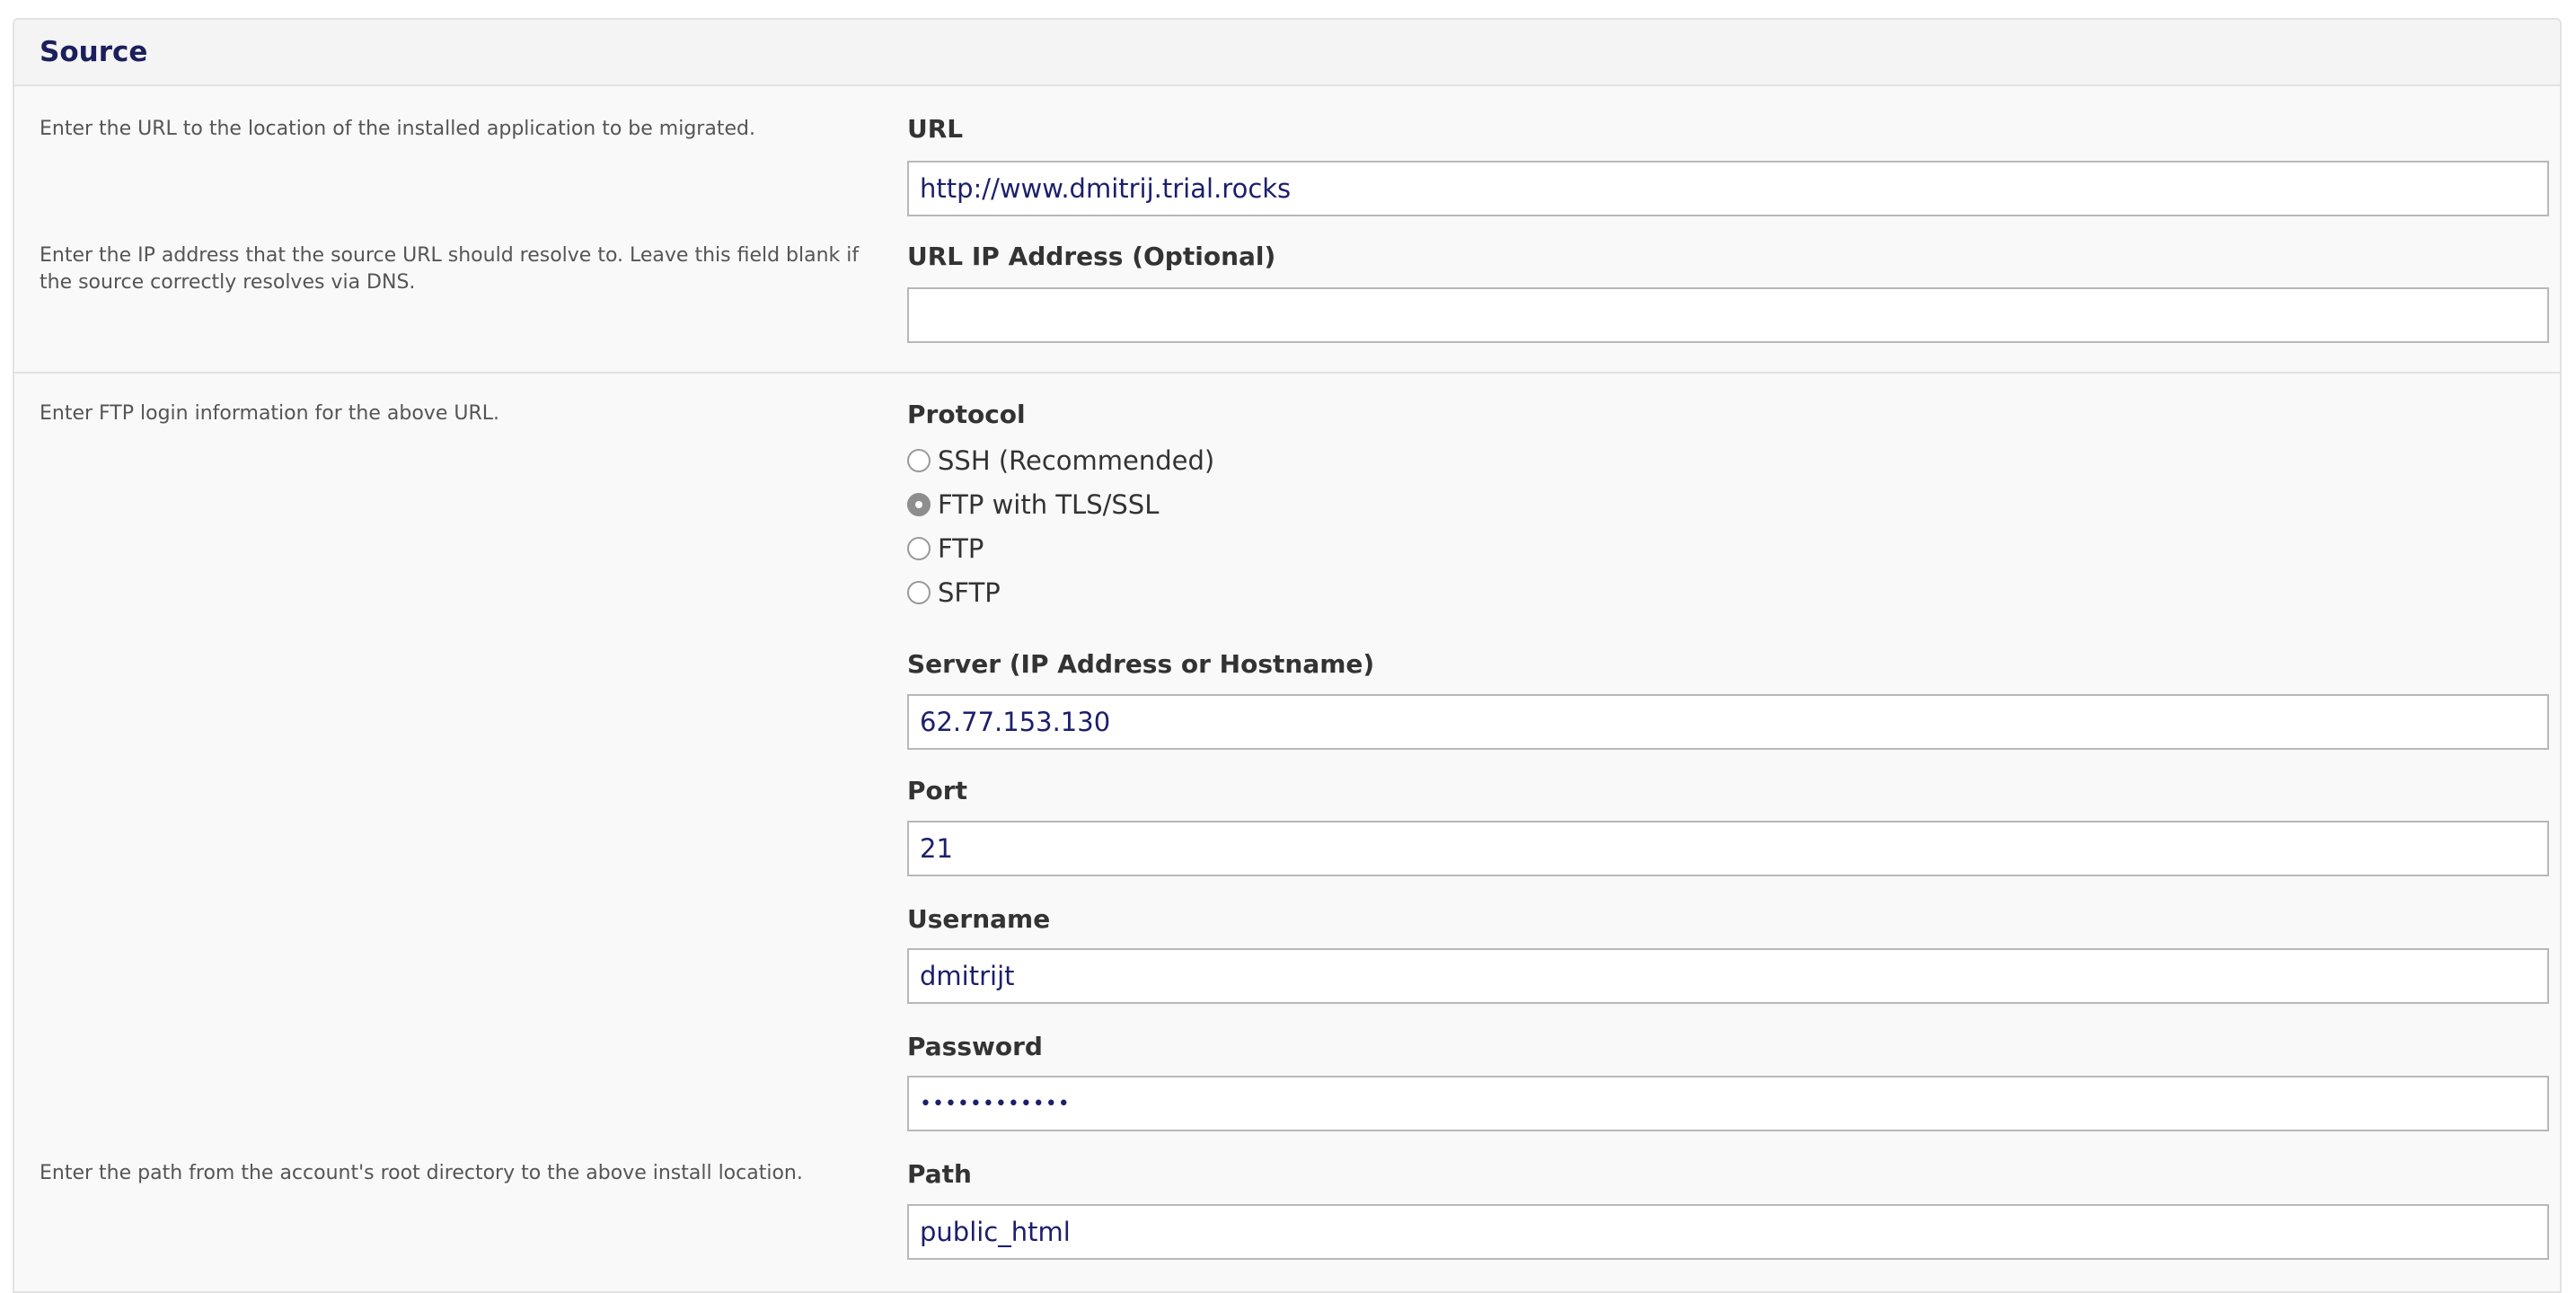  I want to click on radio-label: SSH (Recommended), so click(1076, 461).